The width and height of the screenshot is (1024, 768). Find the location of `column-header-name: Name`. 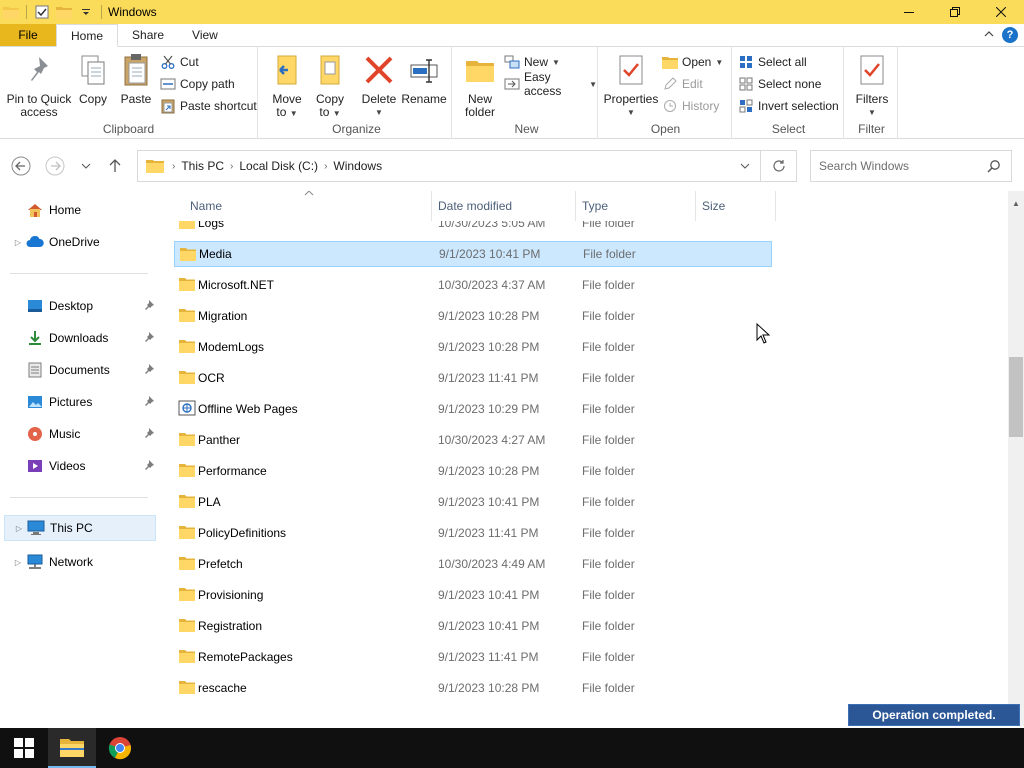

column-header-name: Name is located at coordinates (308, 206).